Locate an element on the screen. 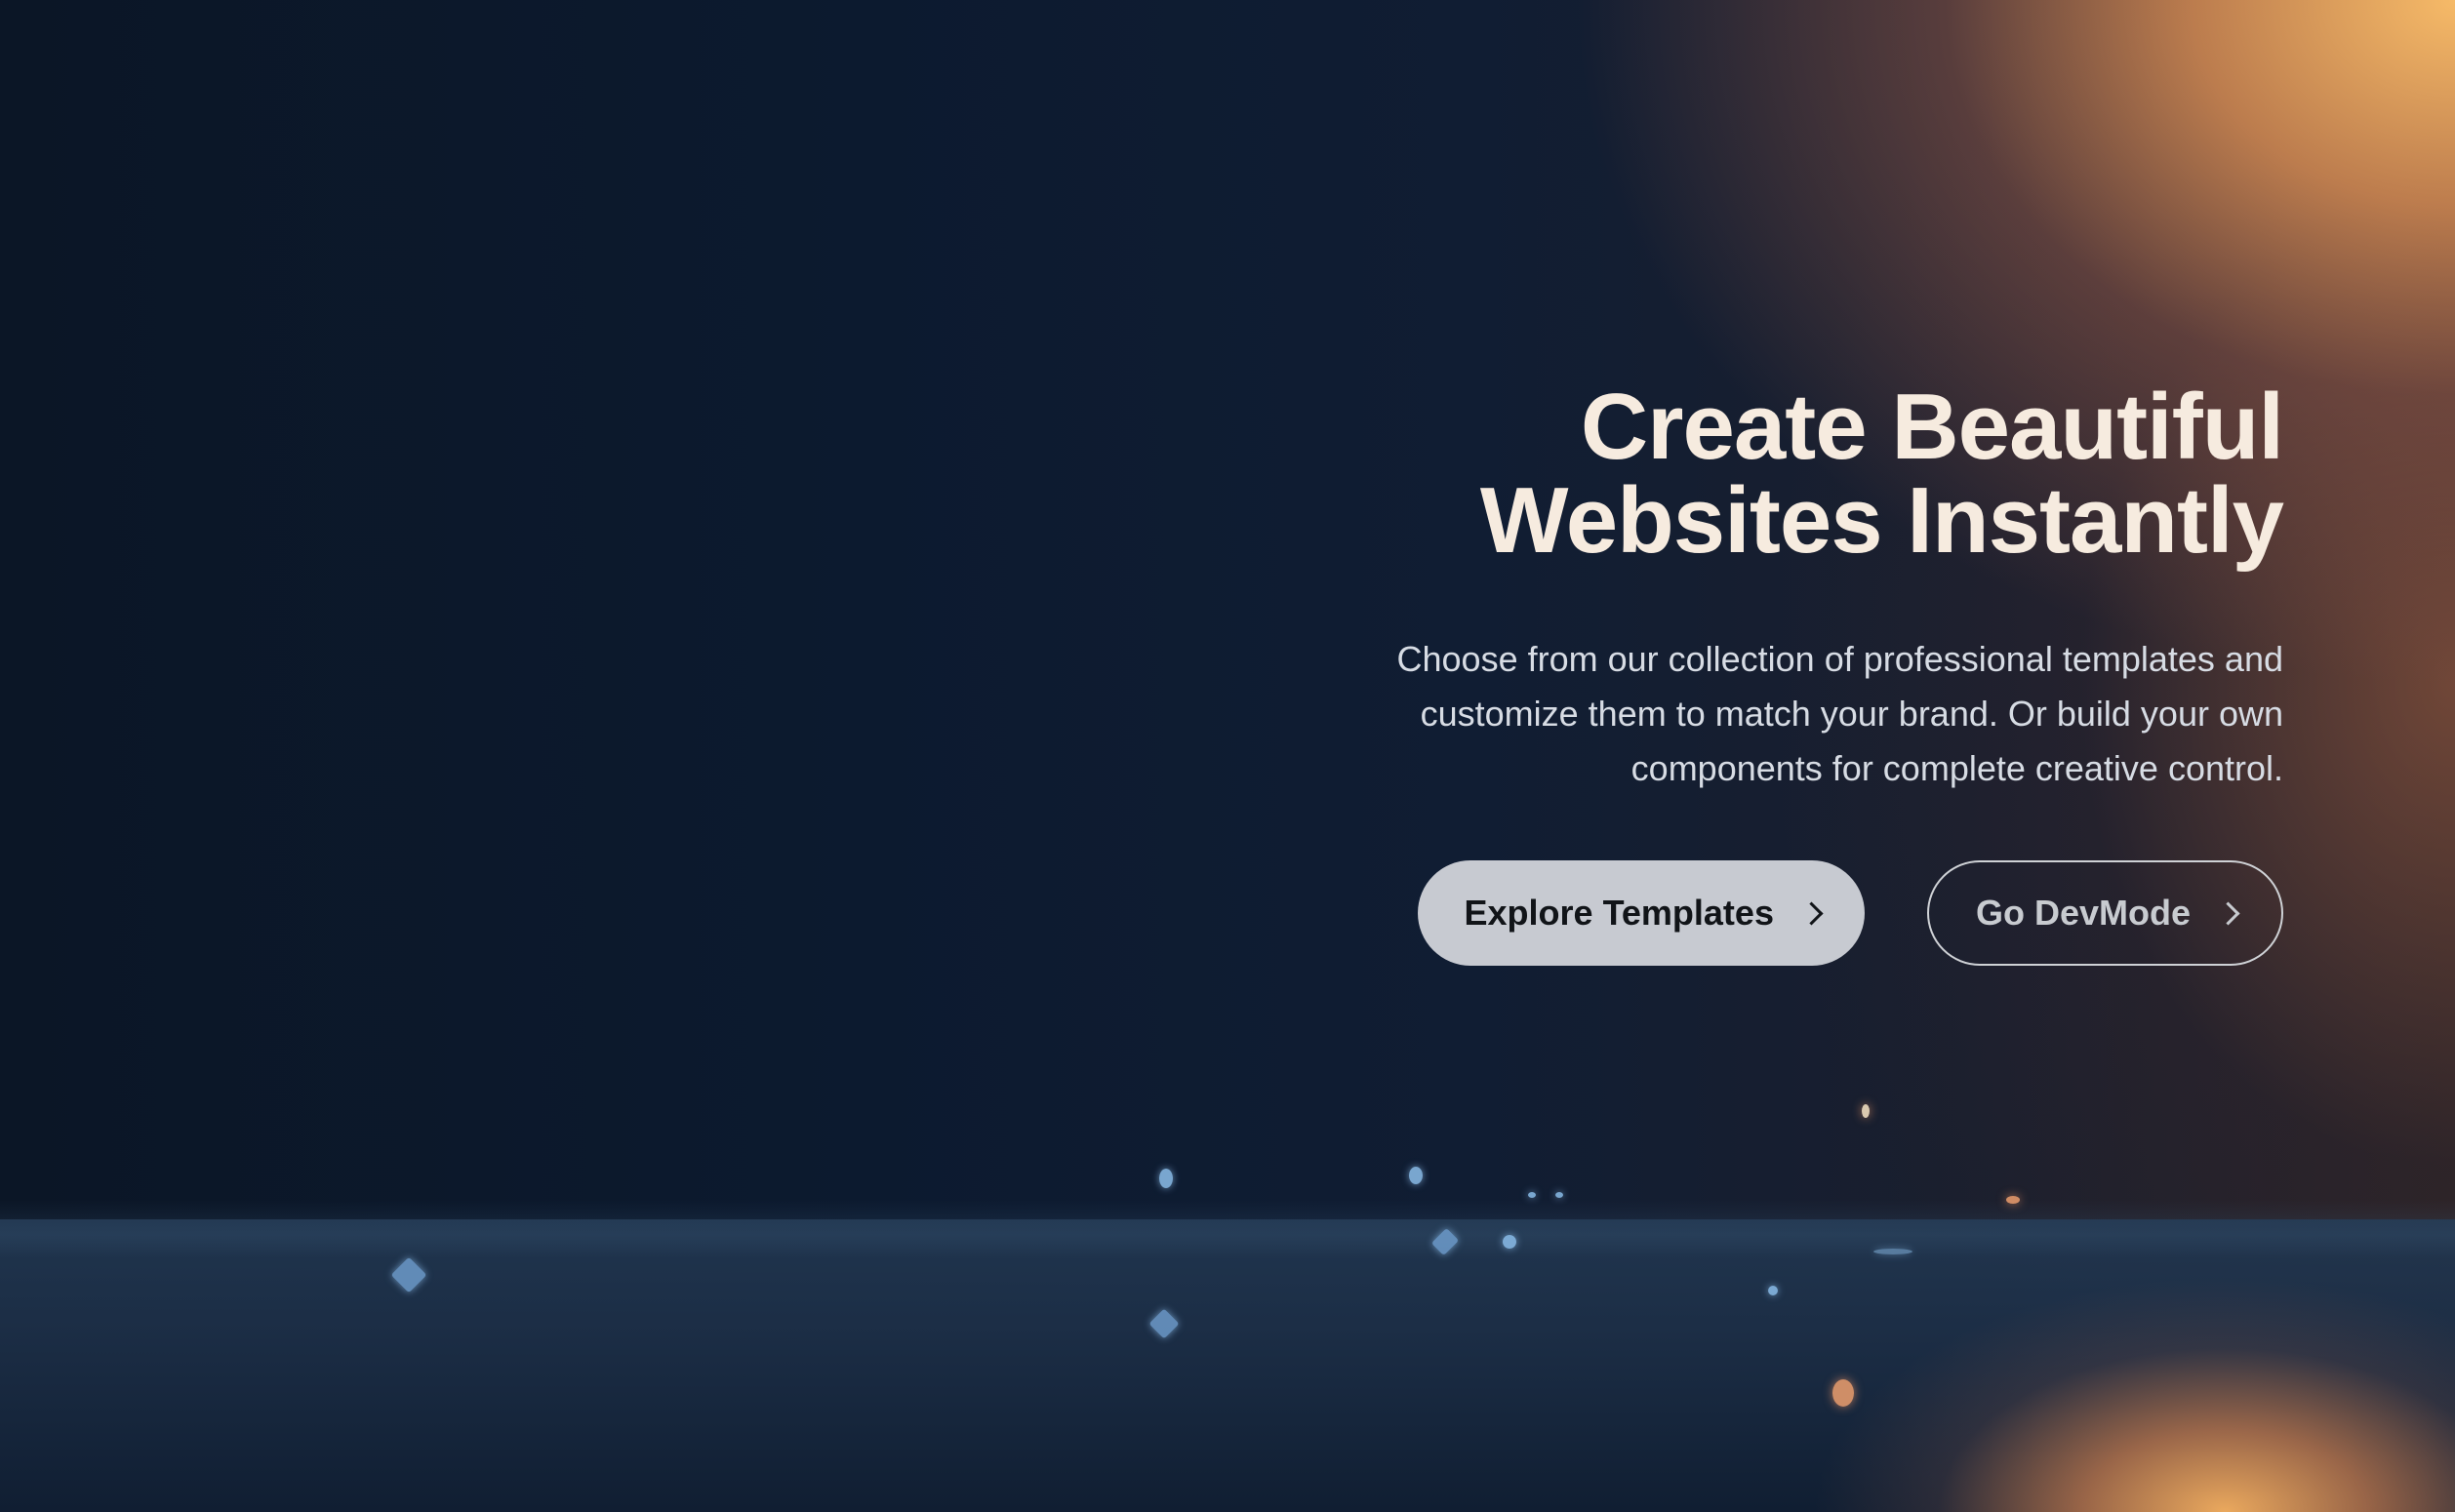 This screenshot has width=2455, height=1512. explore-templates-button: Explore Templates is located at coordinates (1641, 913).